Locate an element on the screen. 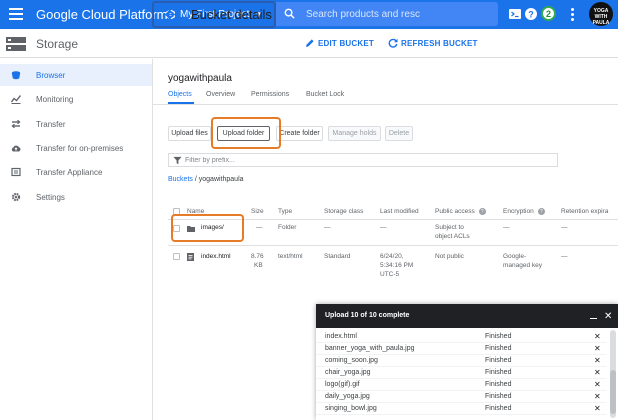  sidebar-item-transfer-appliance: Transfer Appliance is located at coordinates (76, 172).